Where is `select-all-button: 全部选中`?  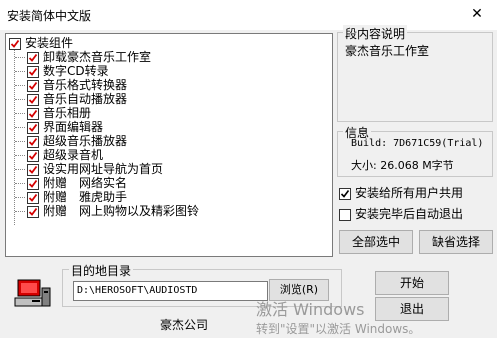 select-all-button: 全部选中 is located at coordinates (376, 242).